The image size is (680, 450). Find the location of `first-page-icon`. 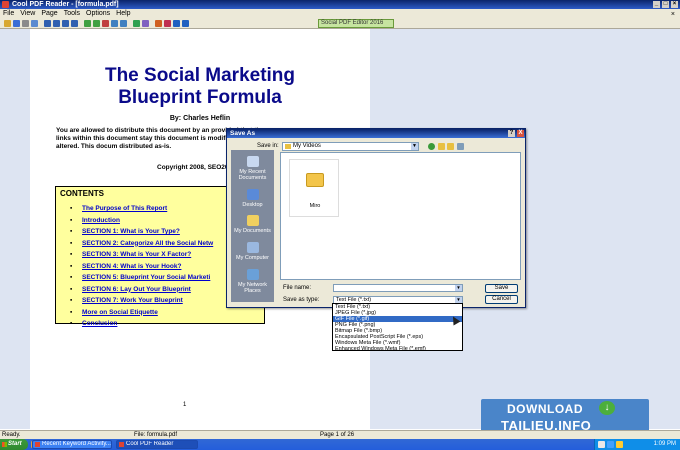

first-page-icon is located at coordinates (47, 23).